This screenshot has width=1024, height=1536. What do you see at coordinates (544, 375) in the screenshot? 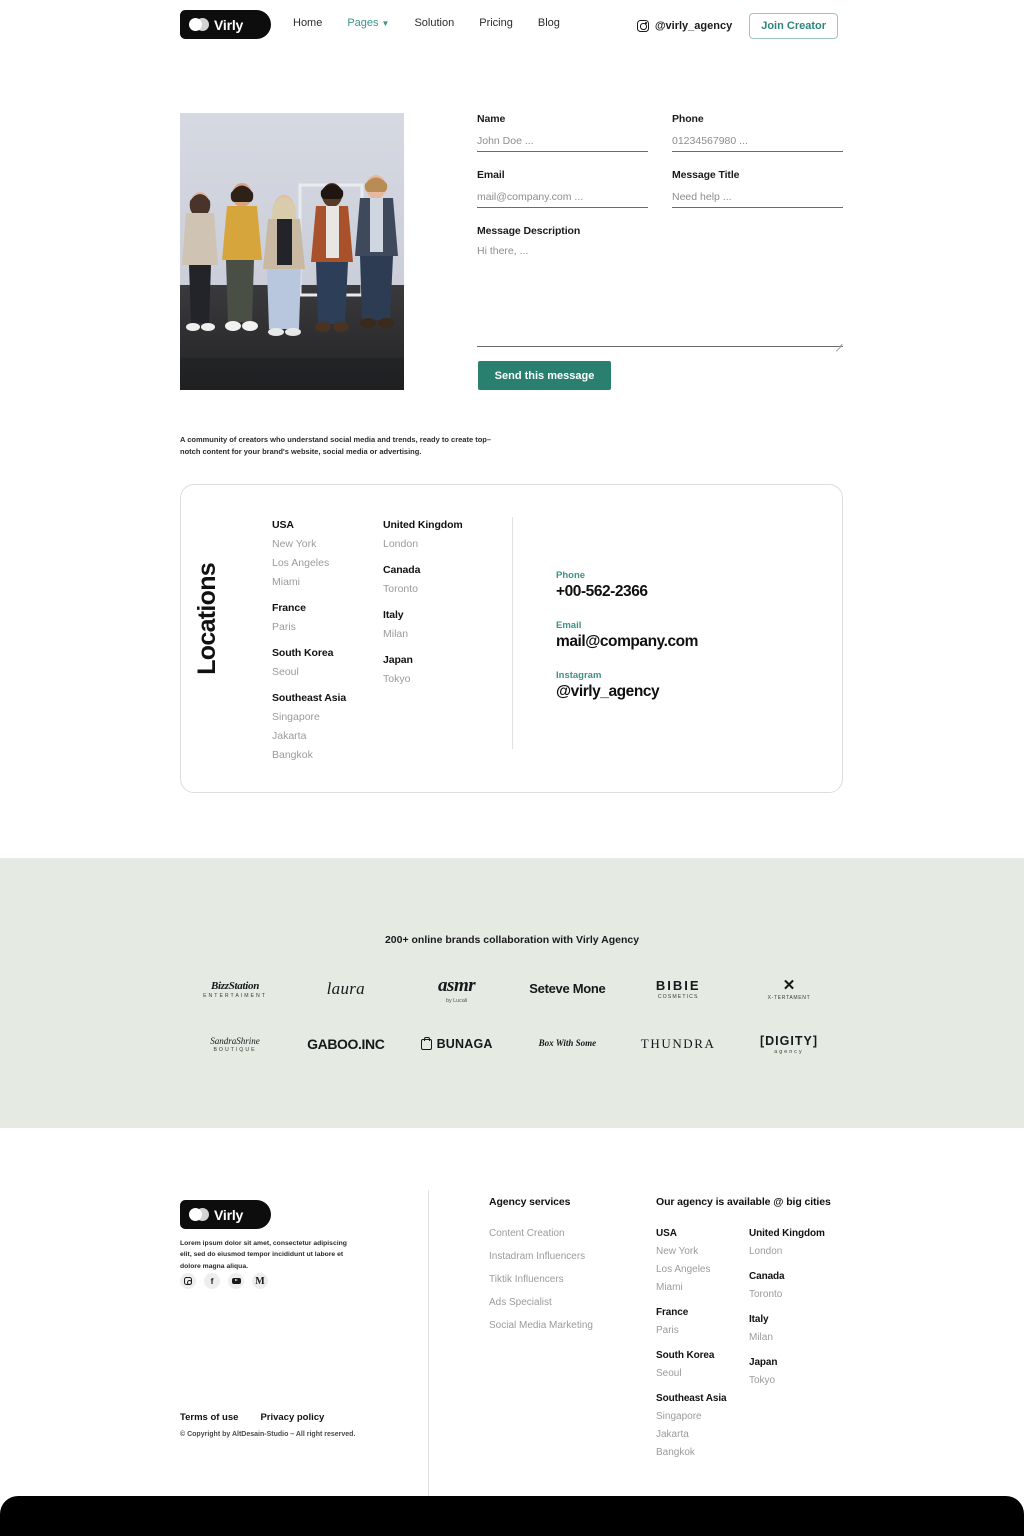
I see `send-message-button: Send this message` at bounding box center [544, 375].